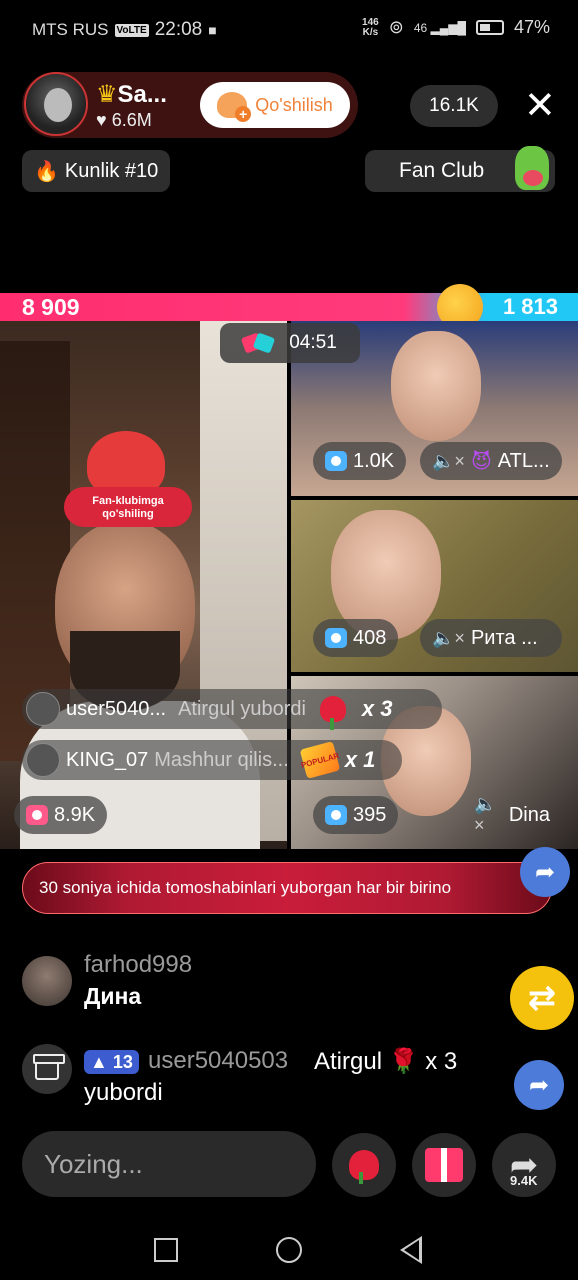 This screenshot has height=1280, width=578. I want to click on fan-club-button: Fan Club, so click(460, 169).